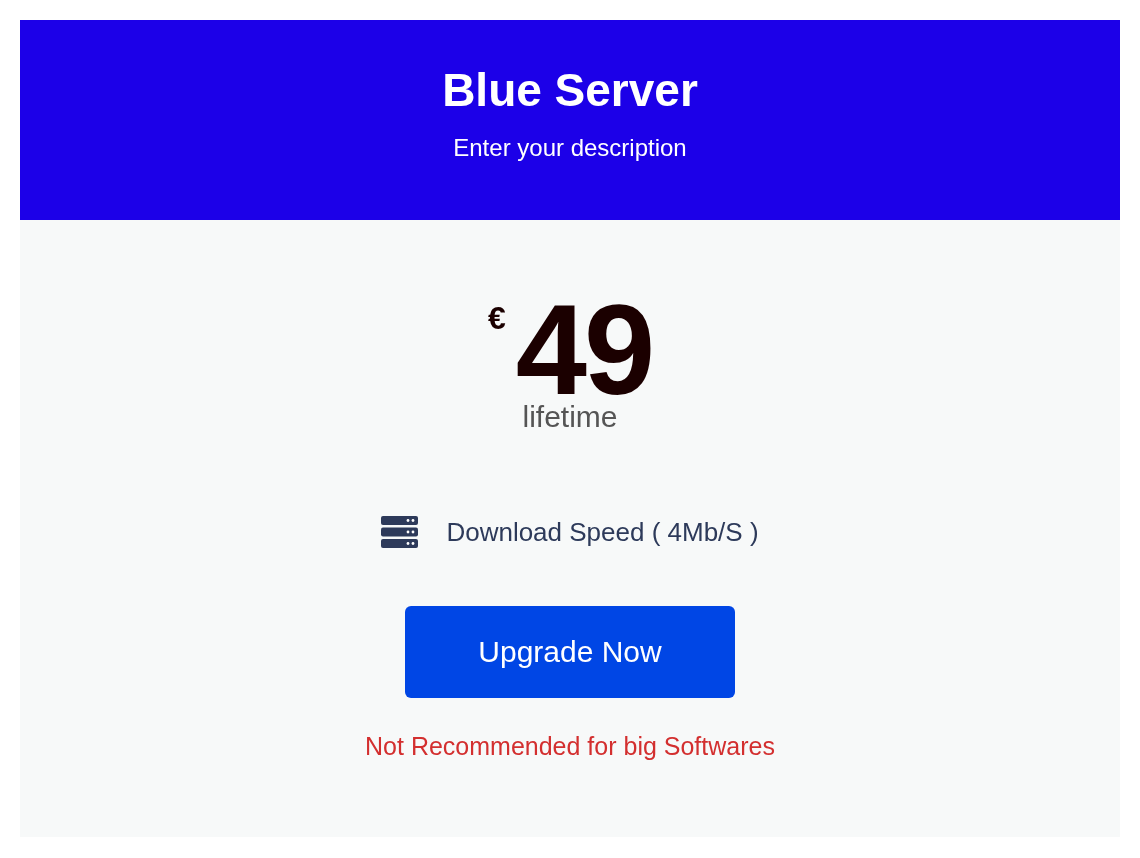 This screenshot has width=1140, height=858. Describe the element at coordinates (602, 532) in the screenshot. I see `feature-text: Download Speed ( 4Mb/S )` at that location.